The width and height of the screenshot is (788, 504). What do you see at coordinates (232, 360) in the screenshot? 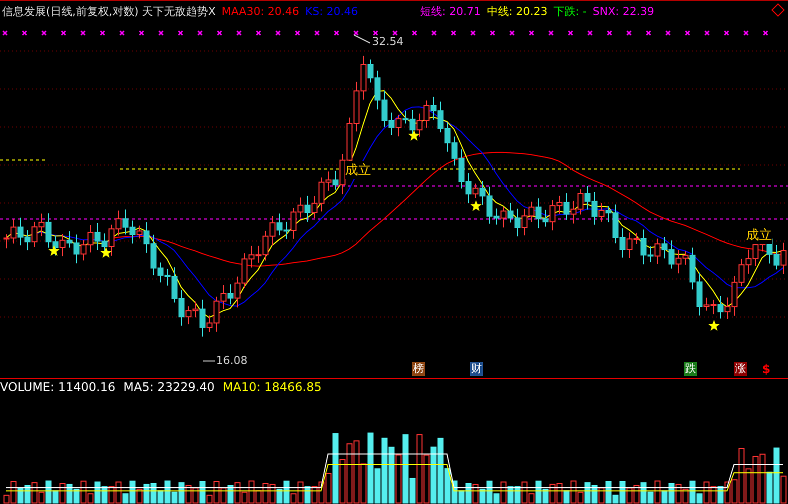
I see `low-price-label: 16.08` at bounding box center [232, 360].